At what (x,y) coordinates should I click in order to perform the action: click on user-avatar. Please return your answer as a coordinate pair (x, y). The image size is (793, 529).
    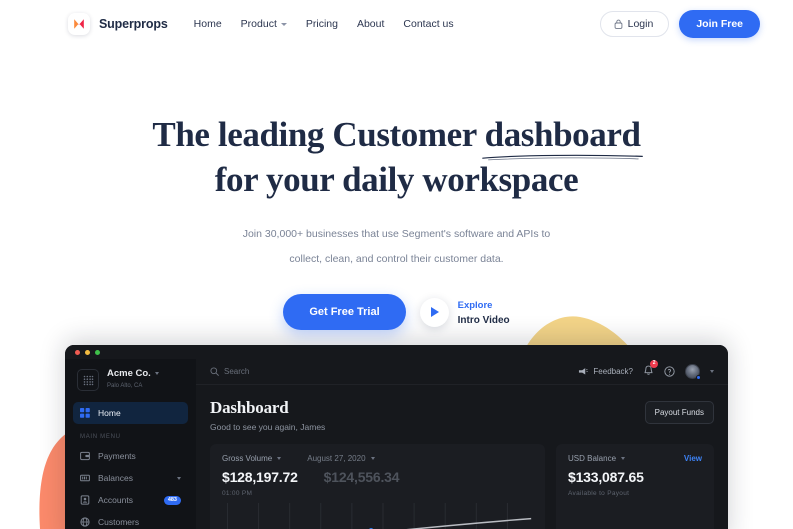
    Looking at the image, I should click on (693, 372).